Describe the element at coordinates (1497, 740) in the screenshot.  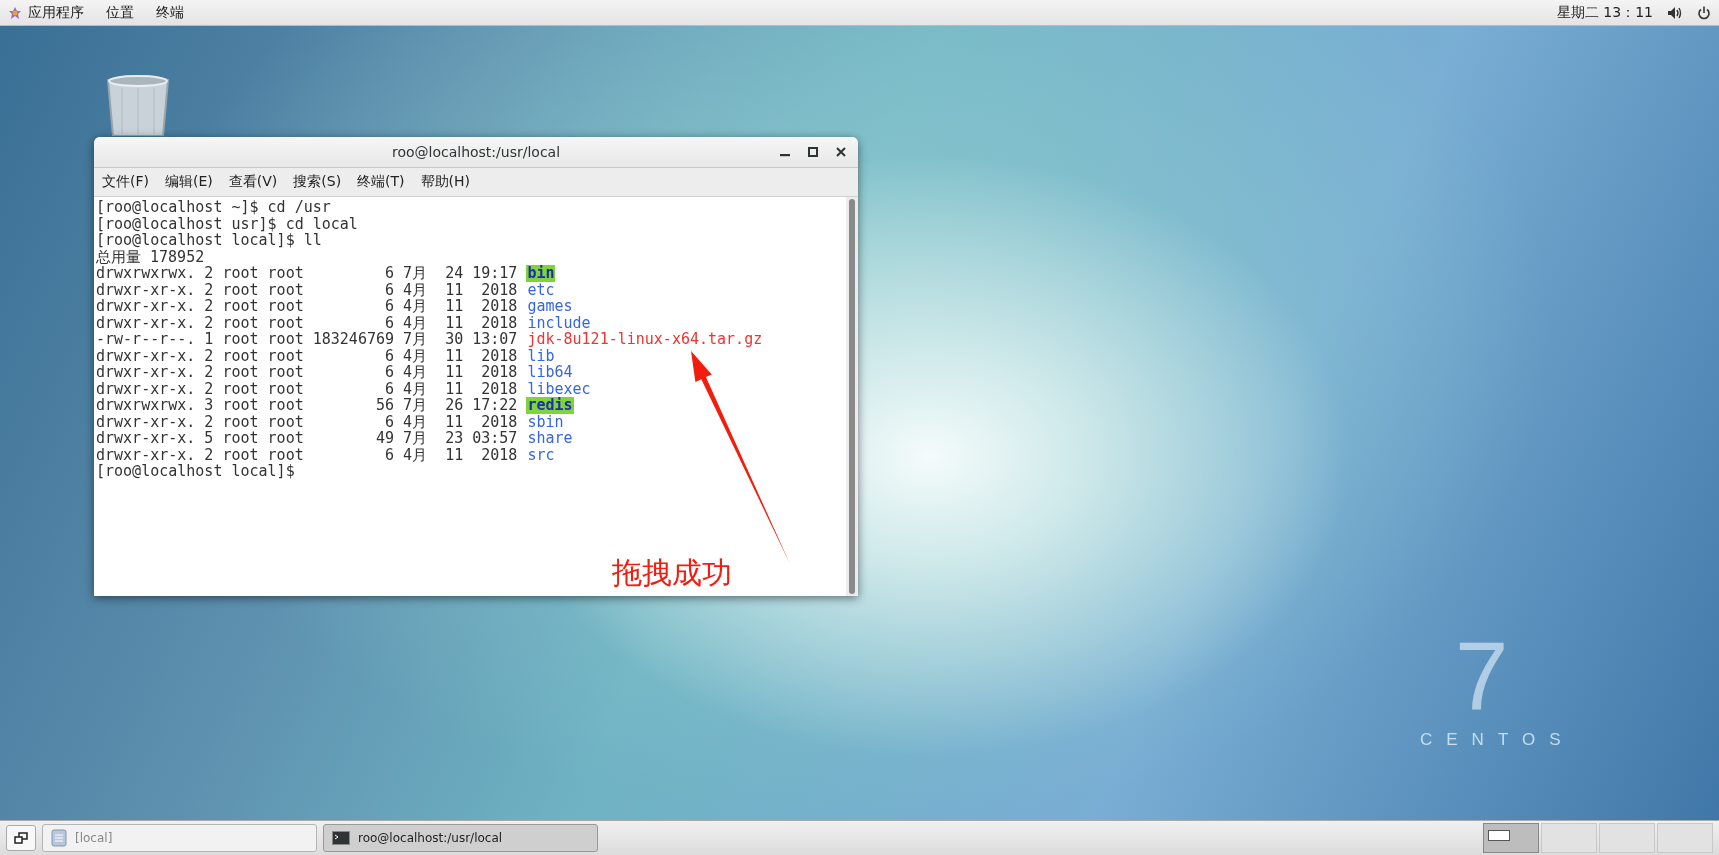
I see `logo-wordmark: CENTOS` at that location.